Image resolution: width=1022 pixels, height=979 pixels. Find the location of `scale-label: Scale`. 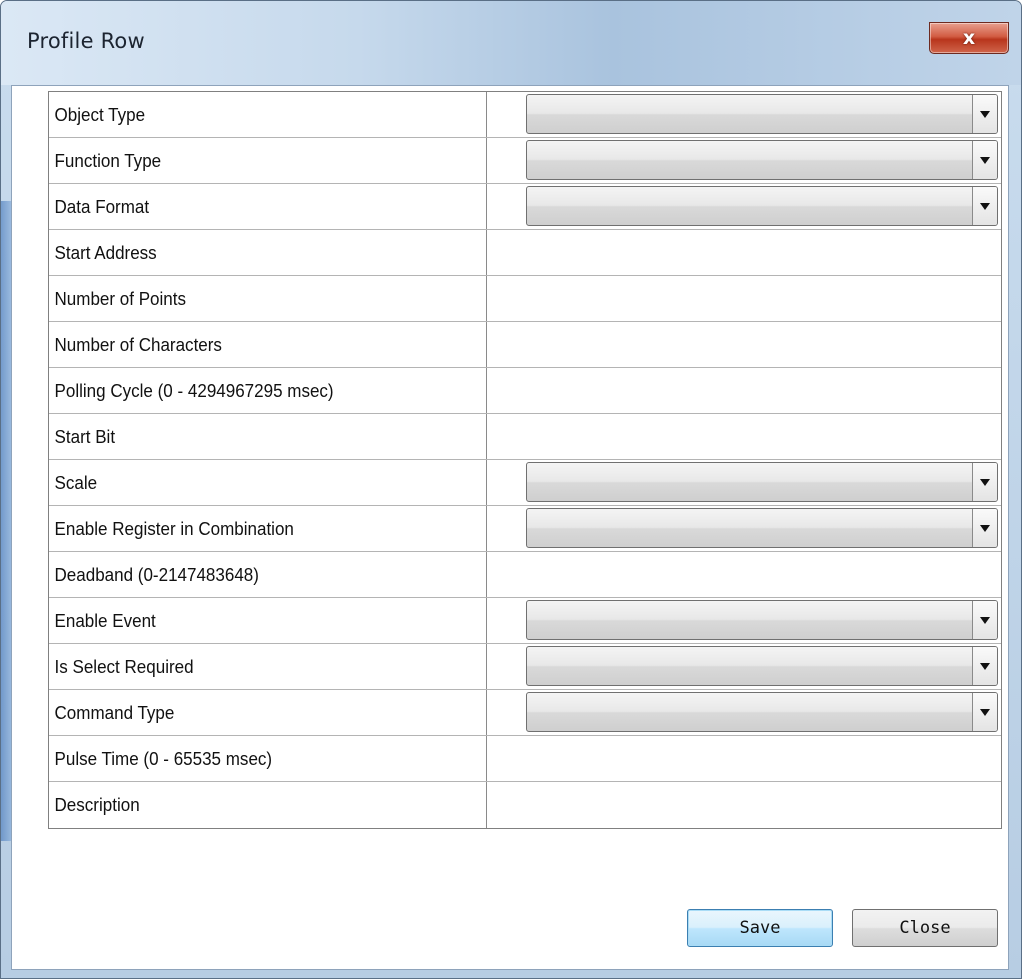

scale-label: Scale is located at coordinates (268, 482).